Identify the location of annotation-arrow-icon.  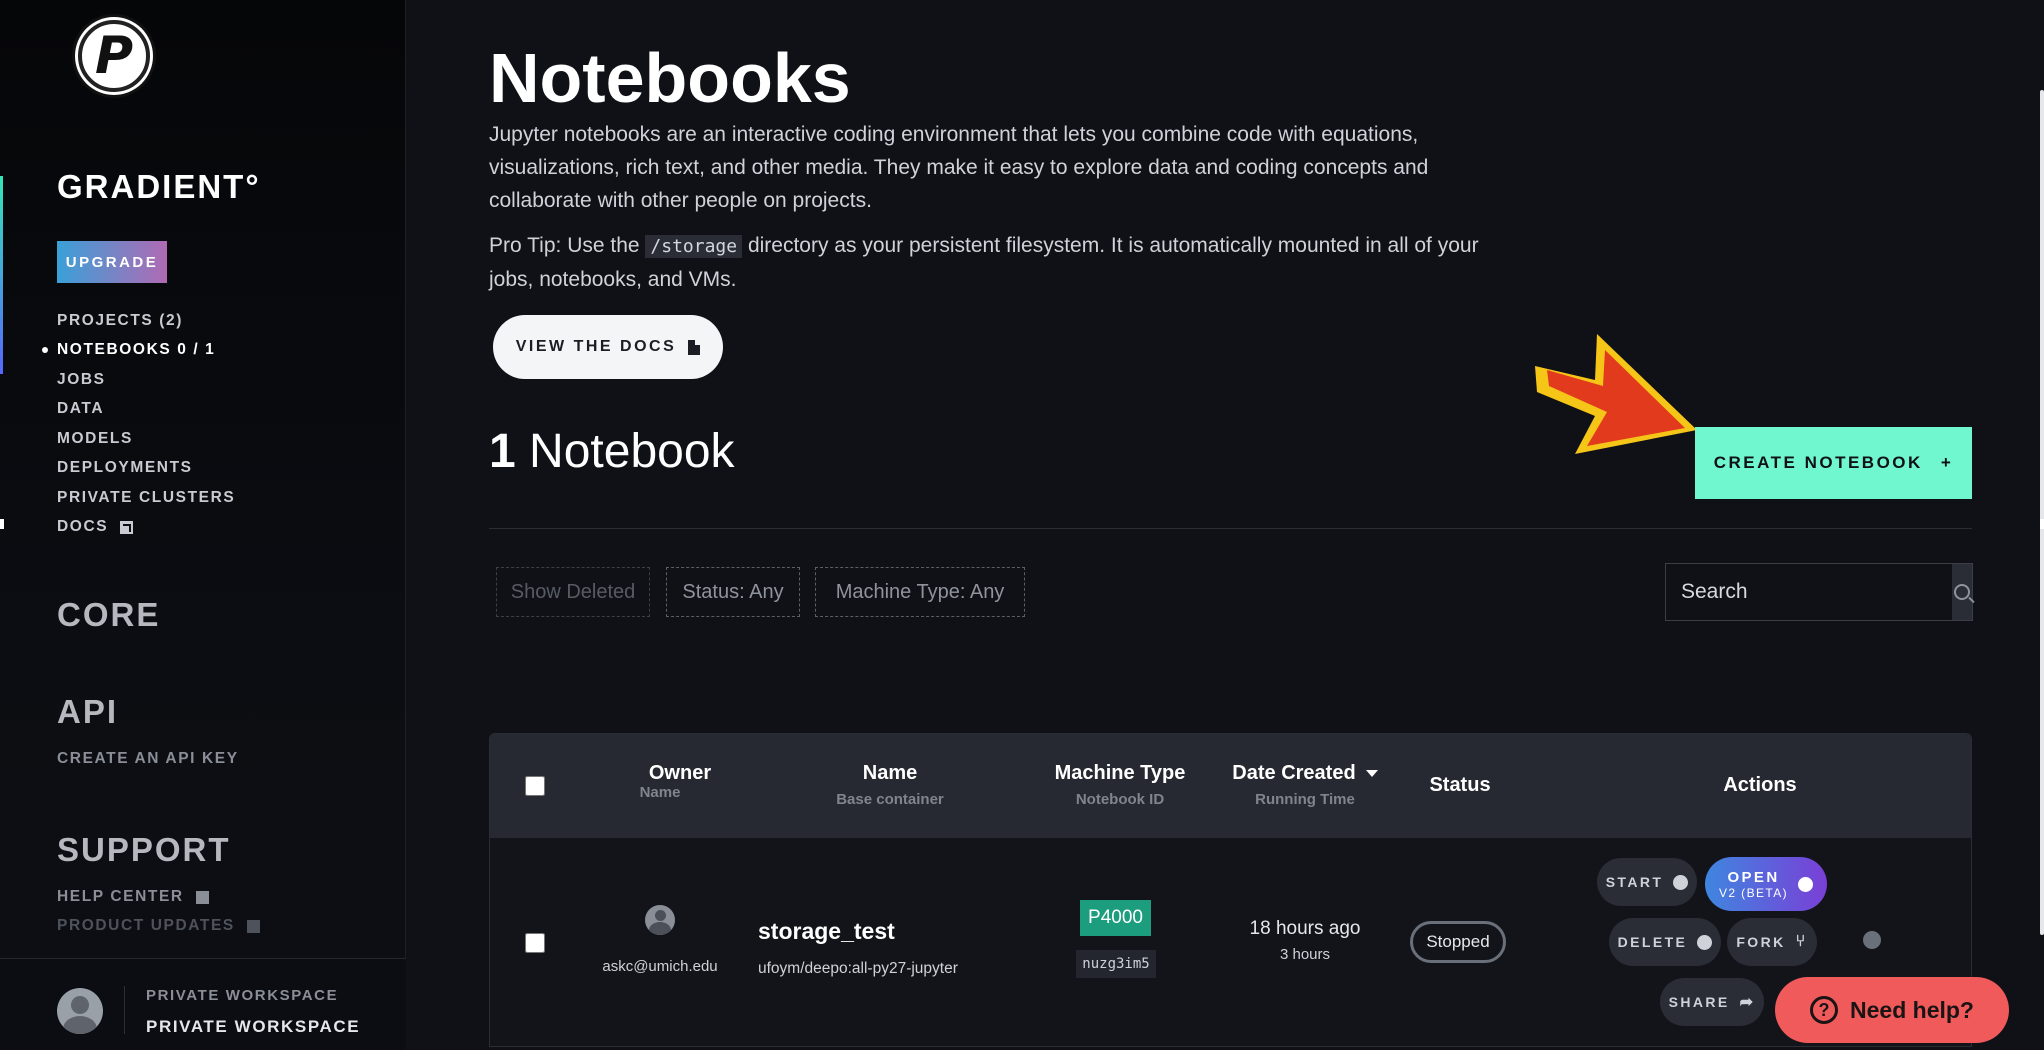
(1616, 394).